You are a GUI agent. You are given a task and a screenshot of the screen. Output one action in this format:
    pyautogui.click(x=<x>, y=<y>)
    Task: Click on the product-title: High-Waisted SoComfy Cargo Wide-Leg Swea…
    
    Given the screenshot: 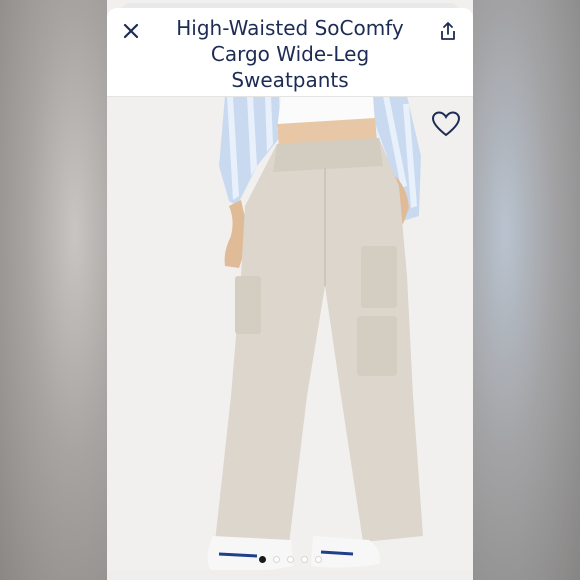 What is the action you would take?
    pyautogui.click(x=290, y=54)
    